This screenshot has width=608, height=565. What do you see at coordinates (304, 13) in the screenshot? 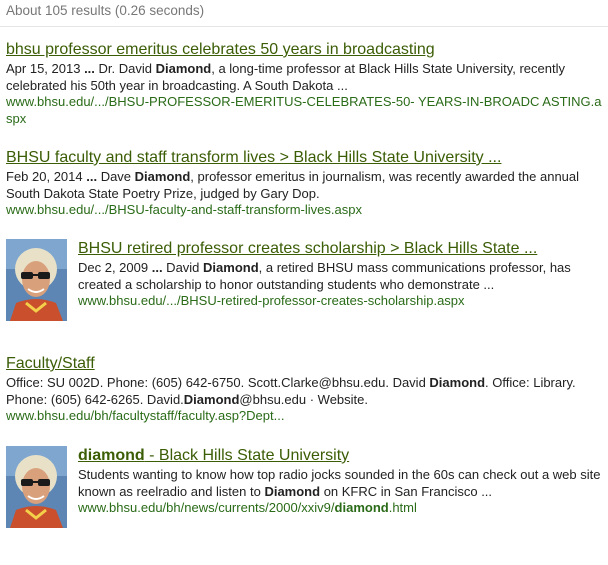
I see `result-stats-bar: About 105 results (0.26 seconds)` at bounding box center [304, 13].